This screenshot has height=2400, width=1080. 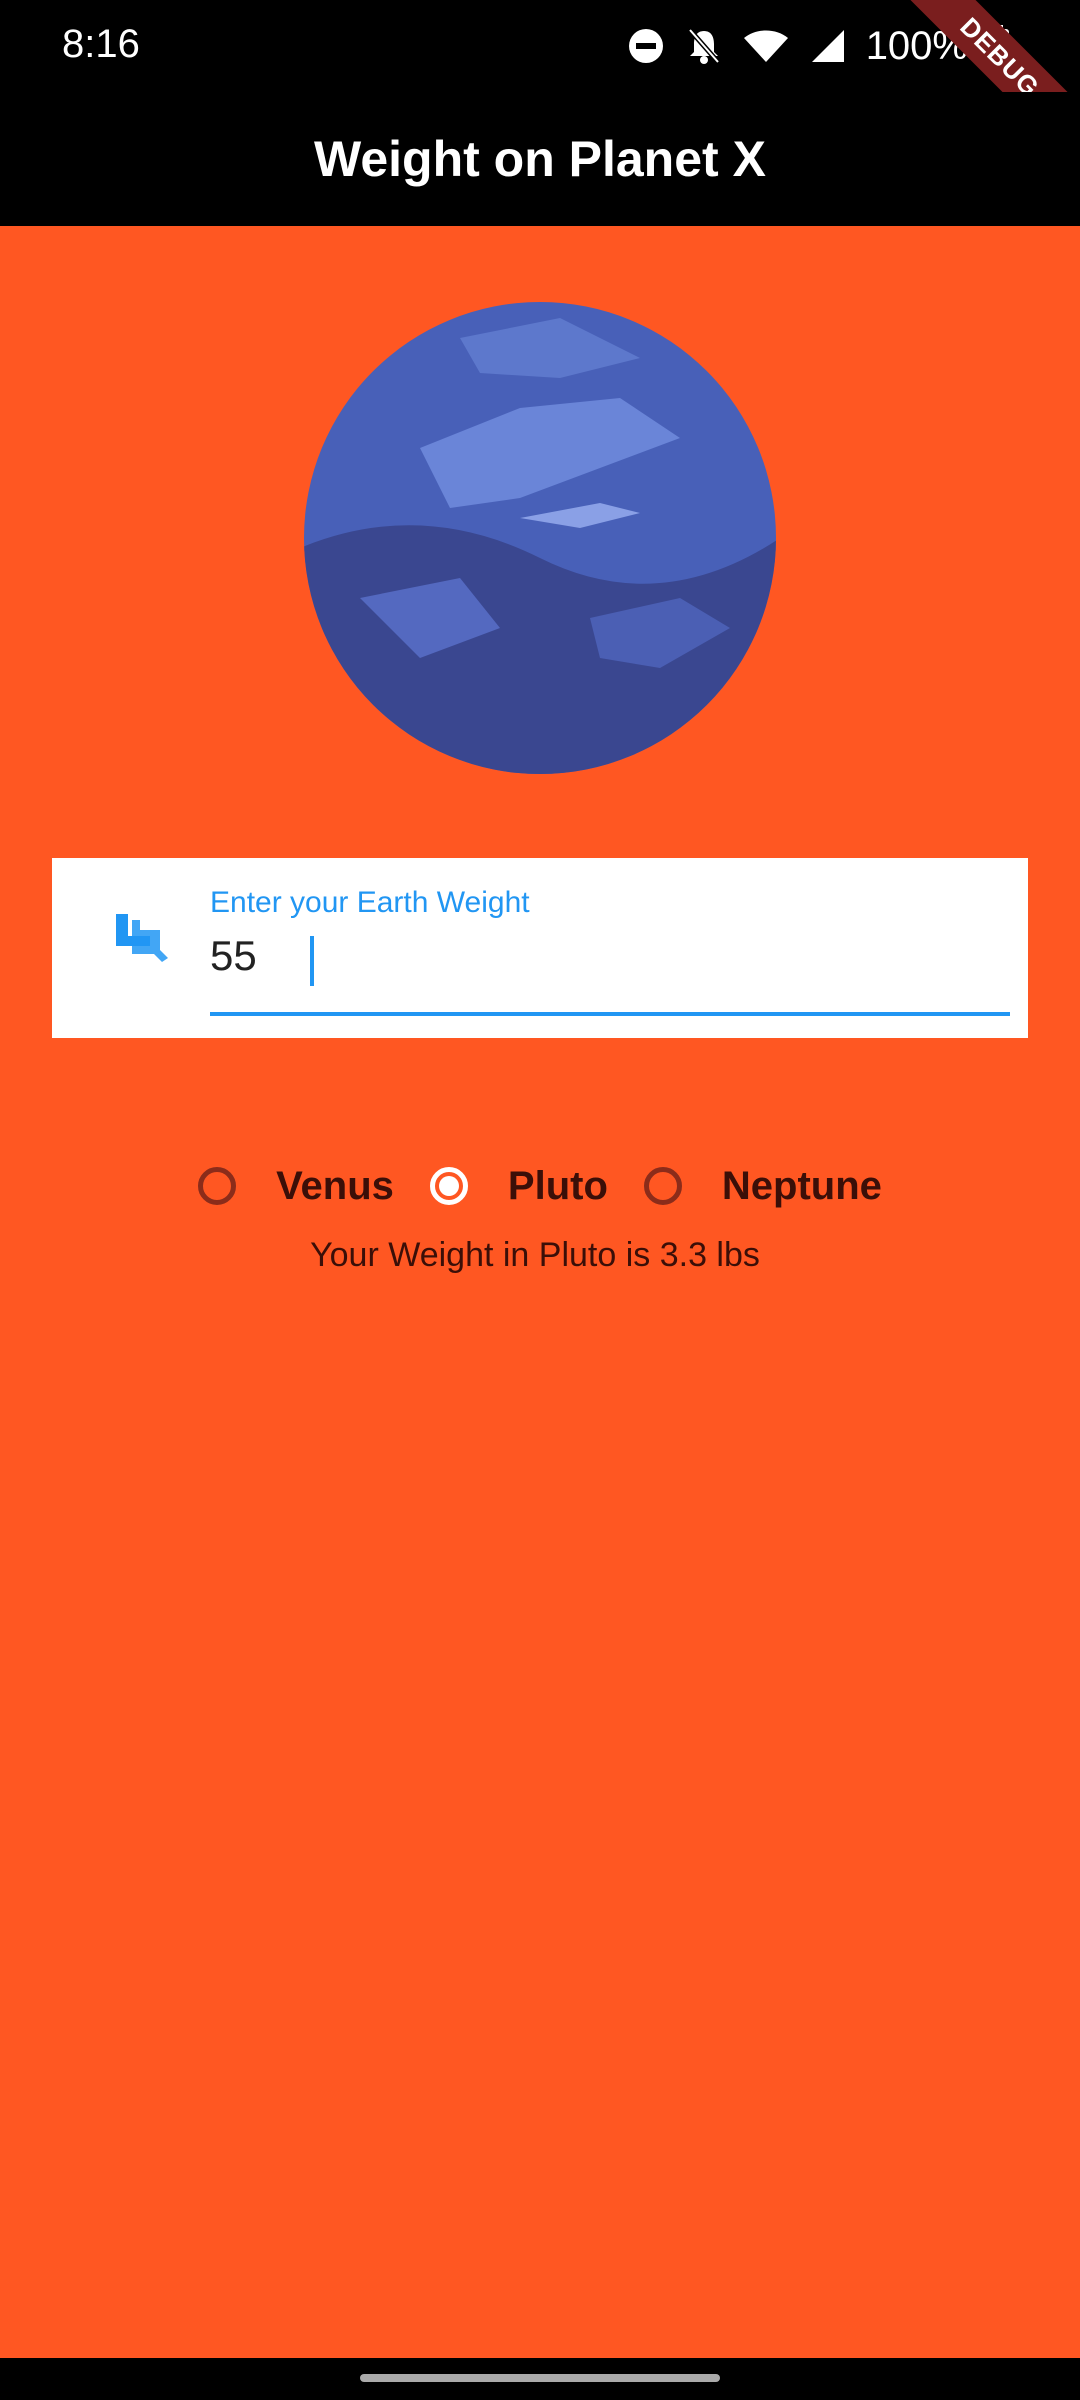 I want to click on input-underline, so click(x=610, y=1014).